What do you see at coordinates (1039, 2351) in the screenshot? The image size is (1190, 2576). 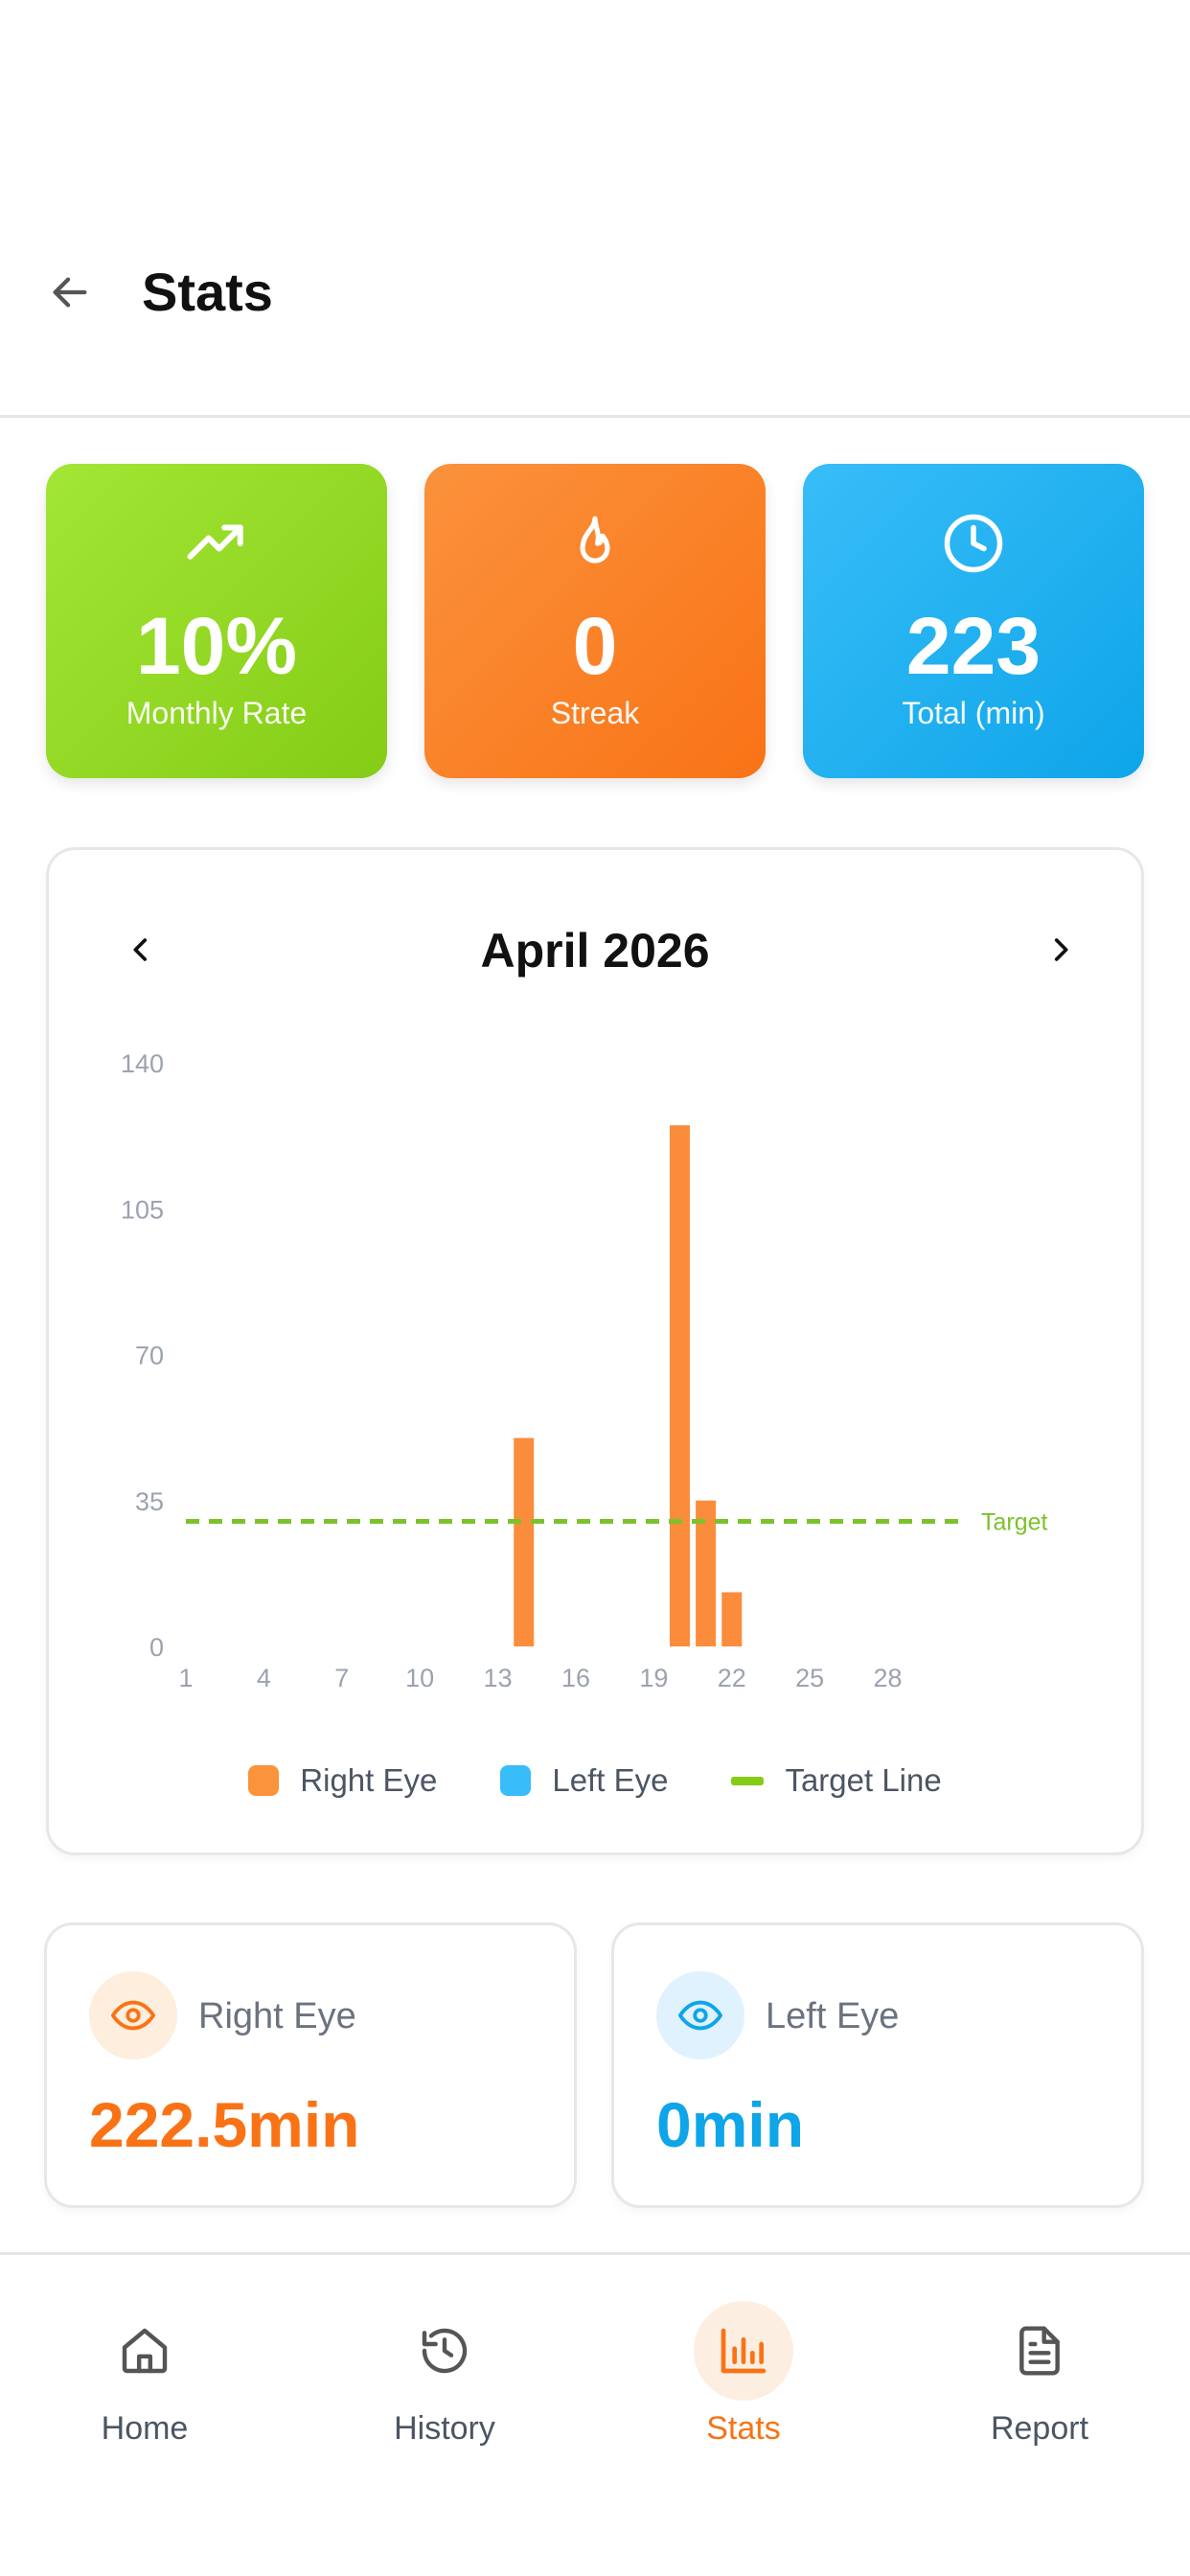 I see `report-icon` at bounding box center [1039, 2351].